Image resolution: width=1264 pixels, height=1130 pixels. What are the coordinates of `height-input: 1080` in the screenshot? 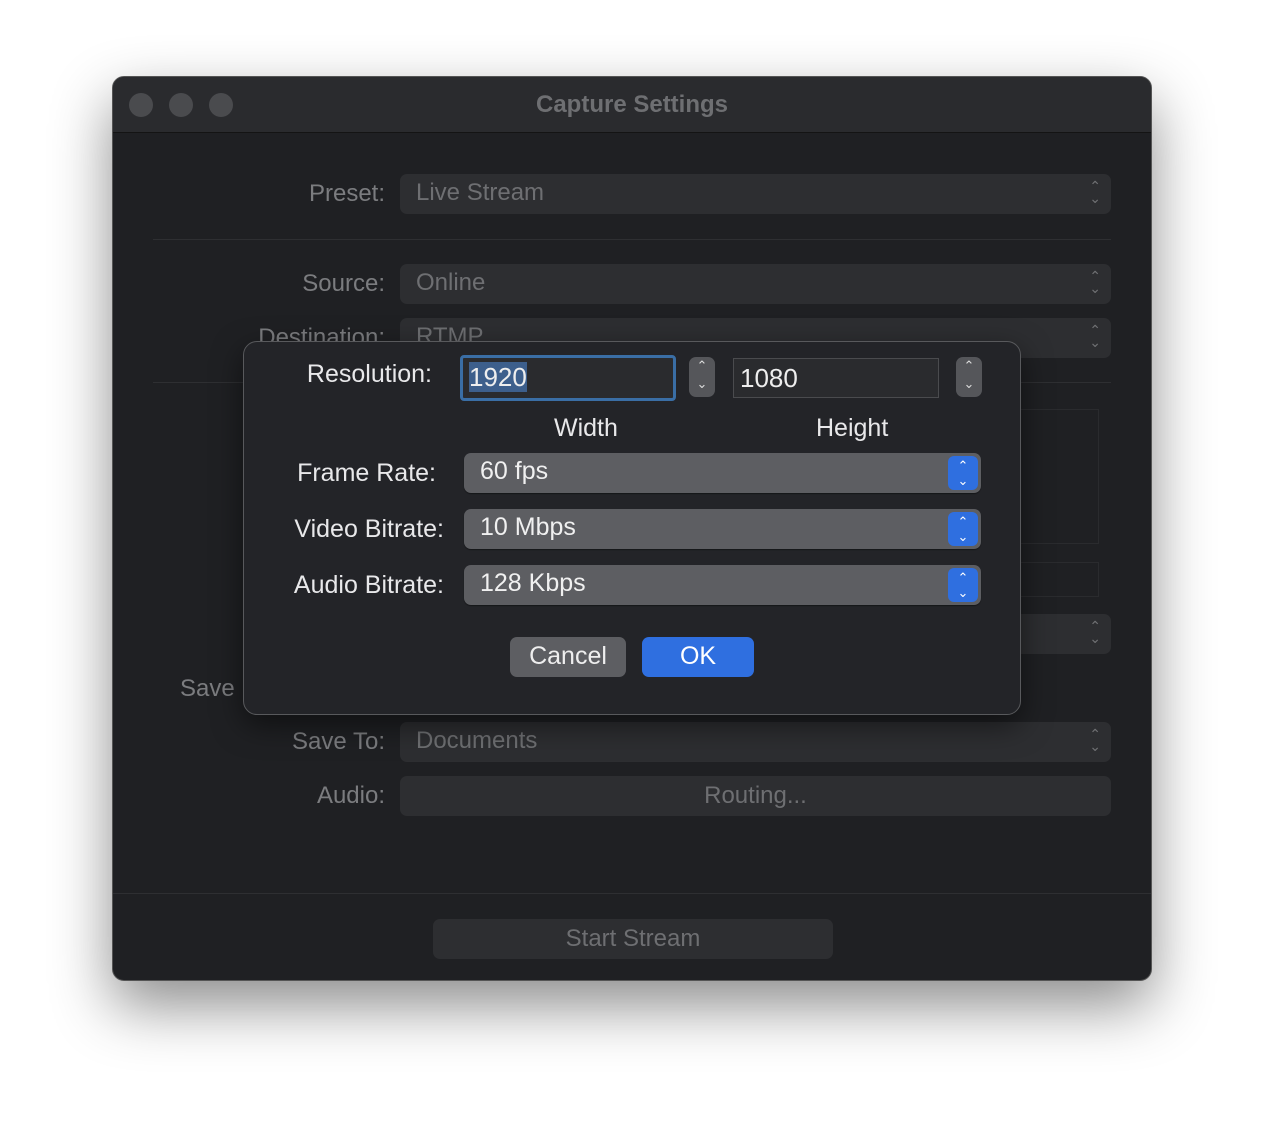 It's located at (836, 378).